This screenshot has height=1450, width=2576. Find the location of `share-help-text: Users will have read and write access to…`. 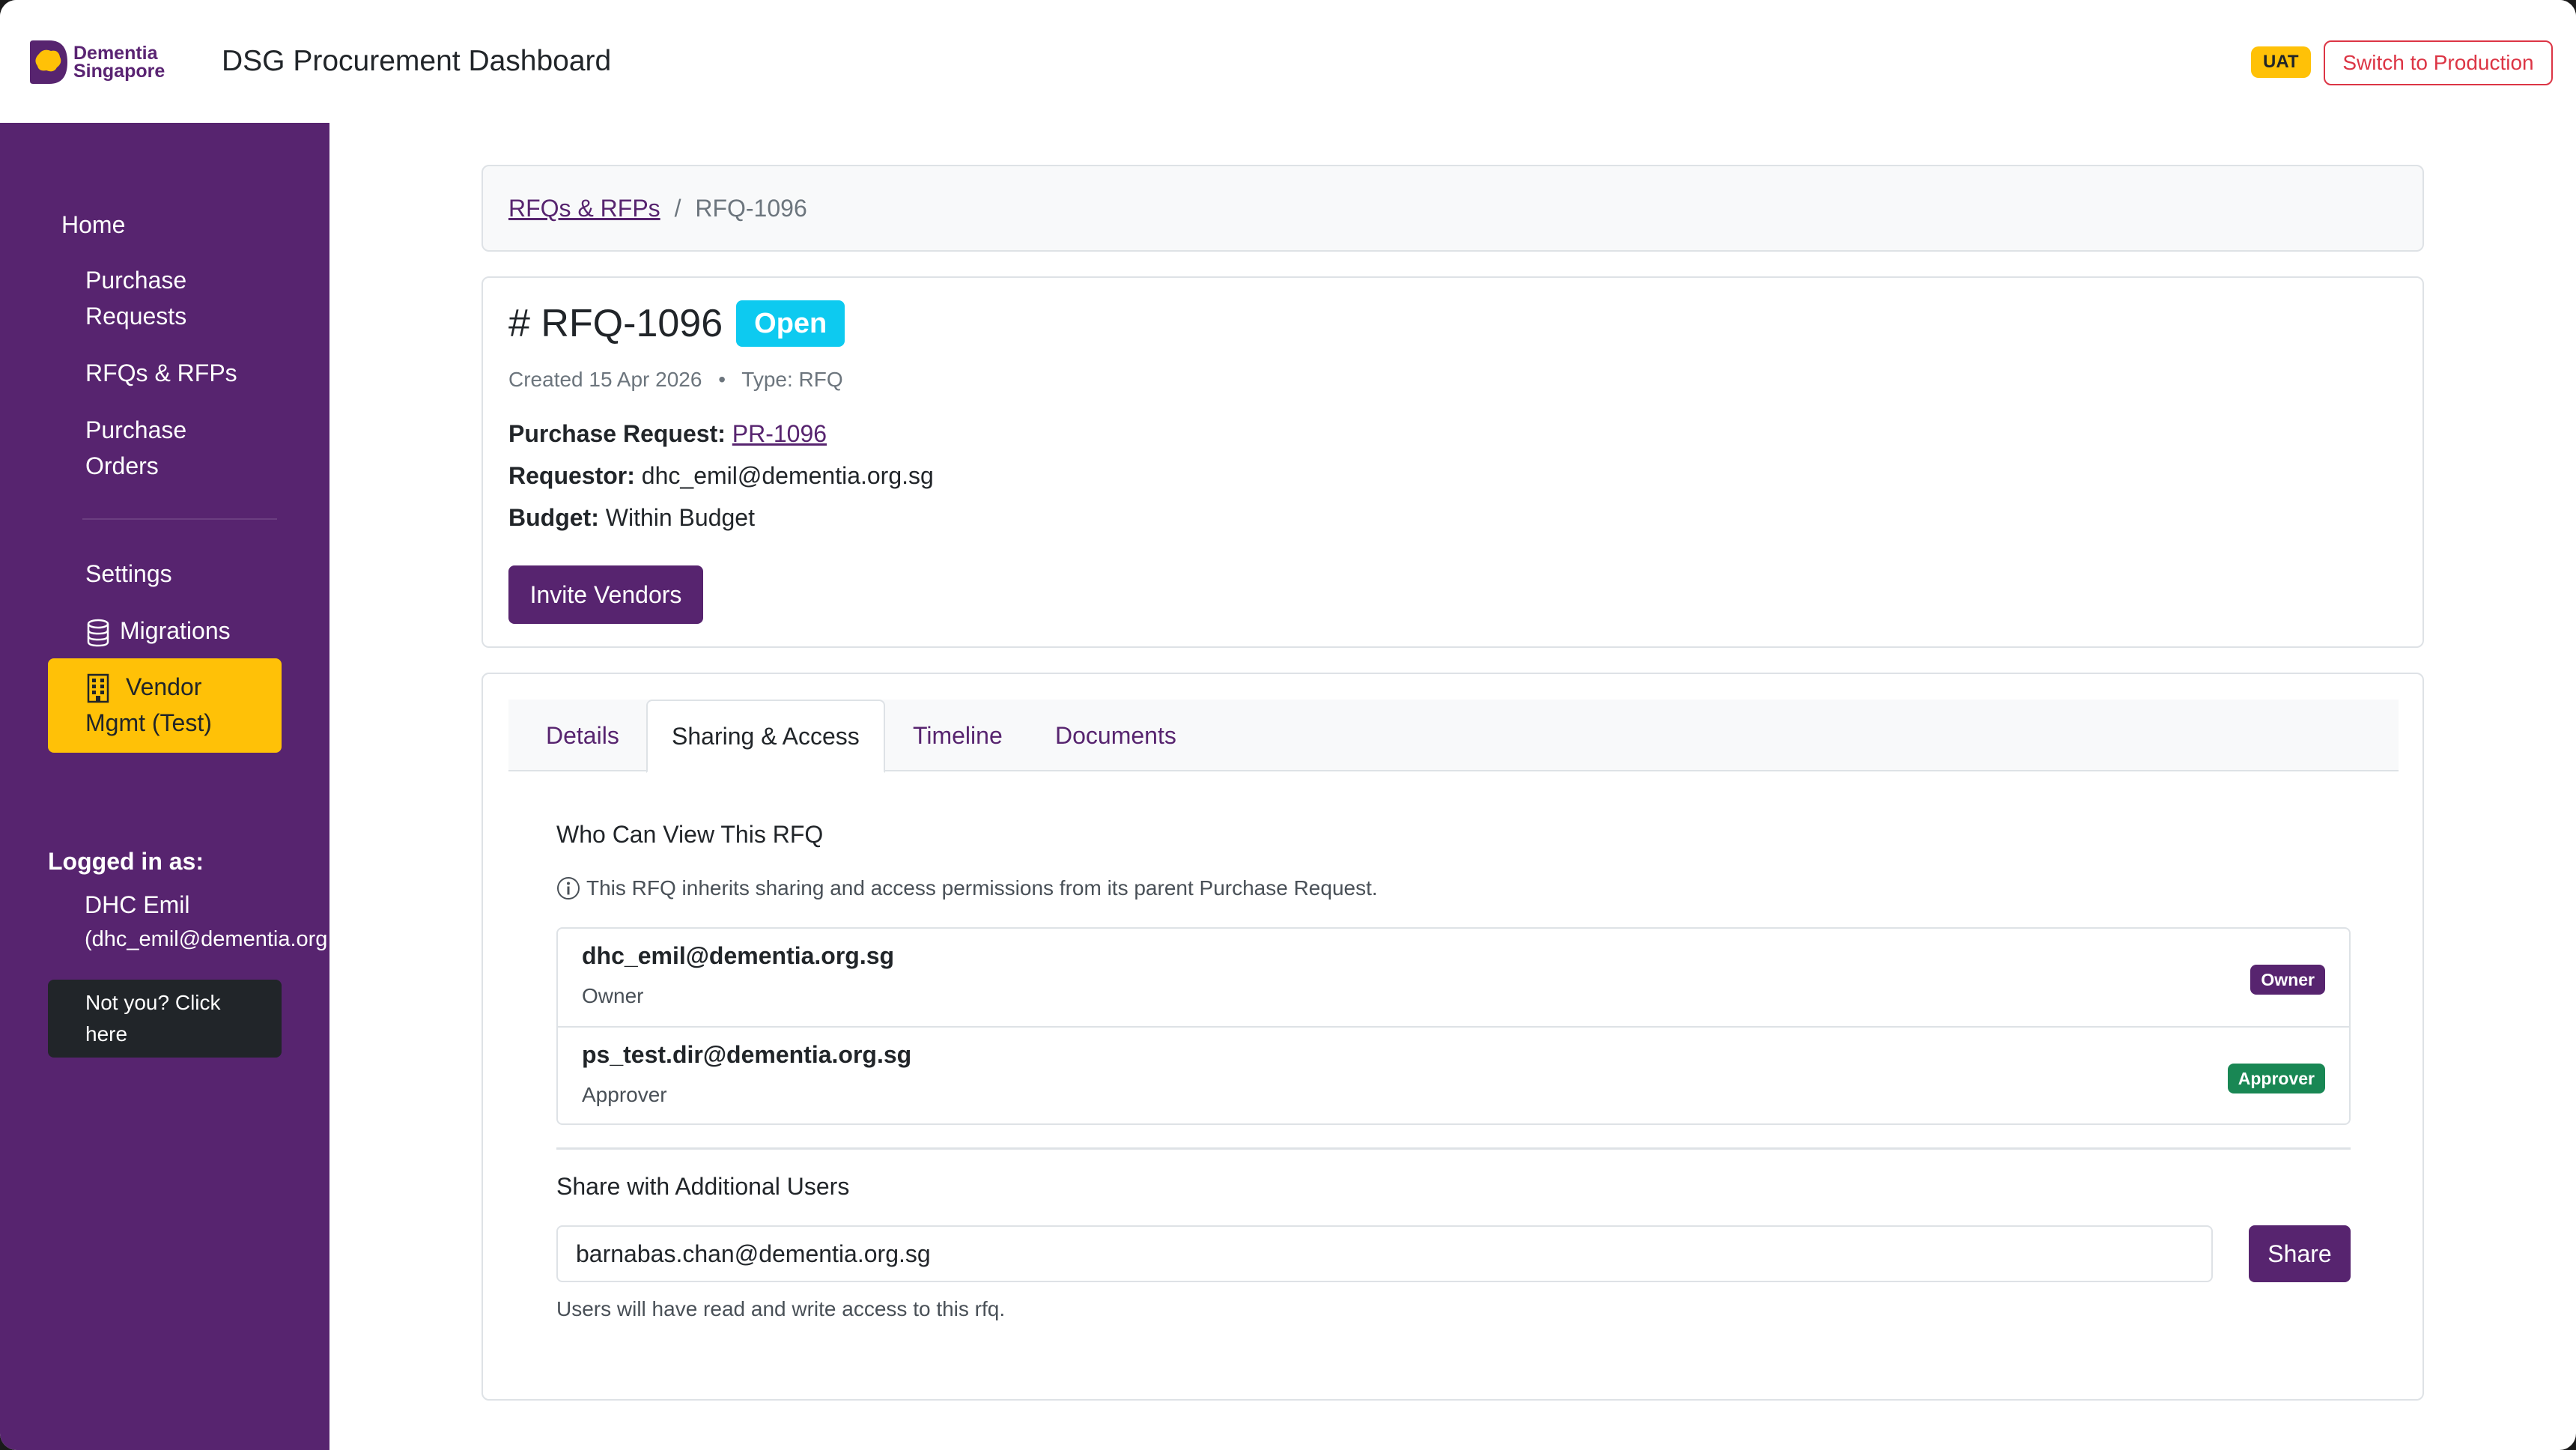

share-help-text: Users will have read and write access to… is located at coordinates (781, 1308).